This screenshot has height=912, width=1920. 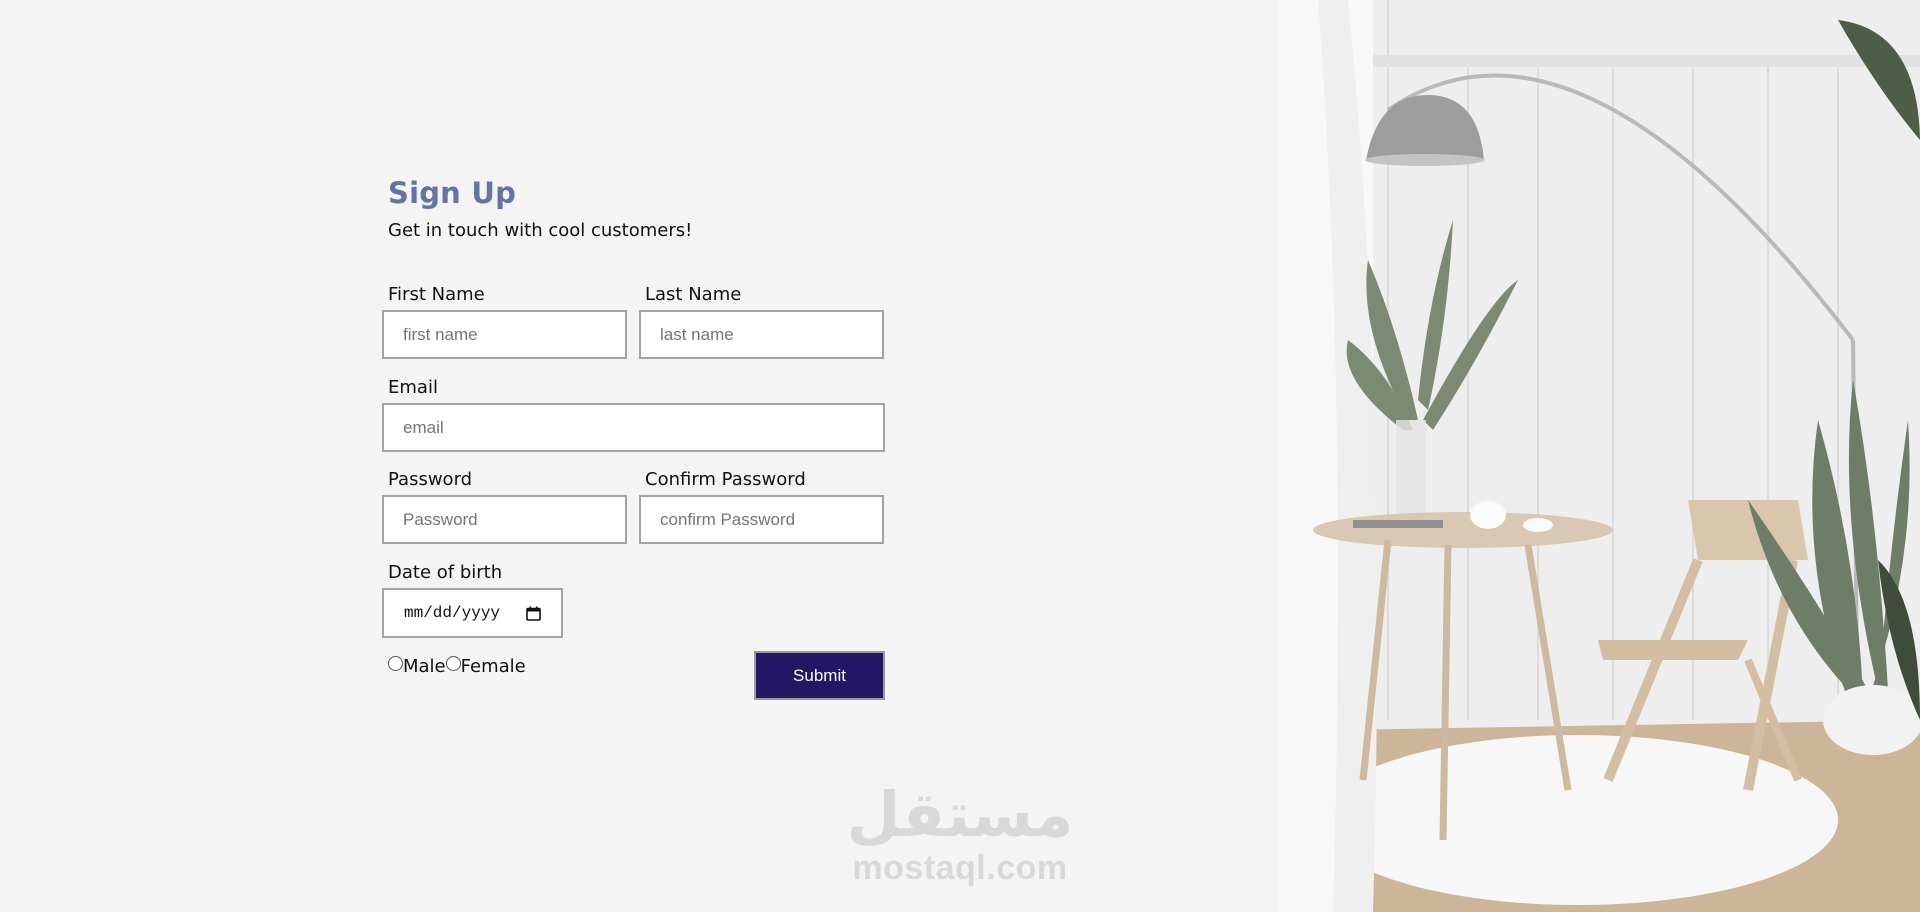 What do you see at coordinates (633, 427) in the screenshot?
I see `email-input` at bounding box center [633, 427].